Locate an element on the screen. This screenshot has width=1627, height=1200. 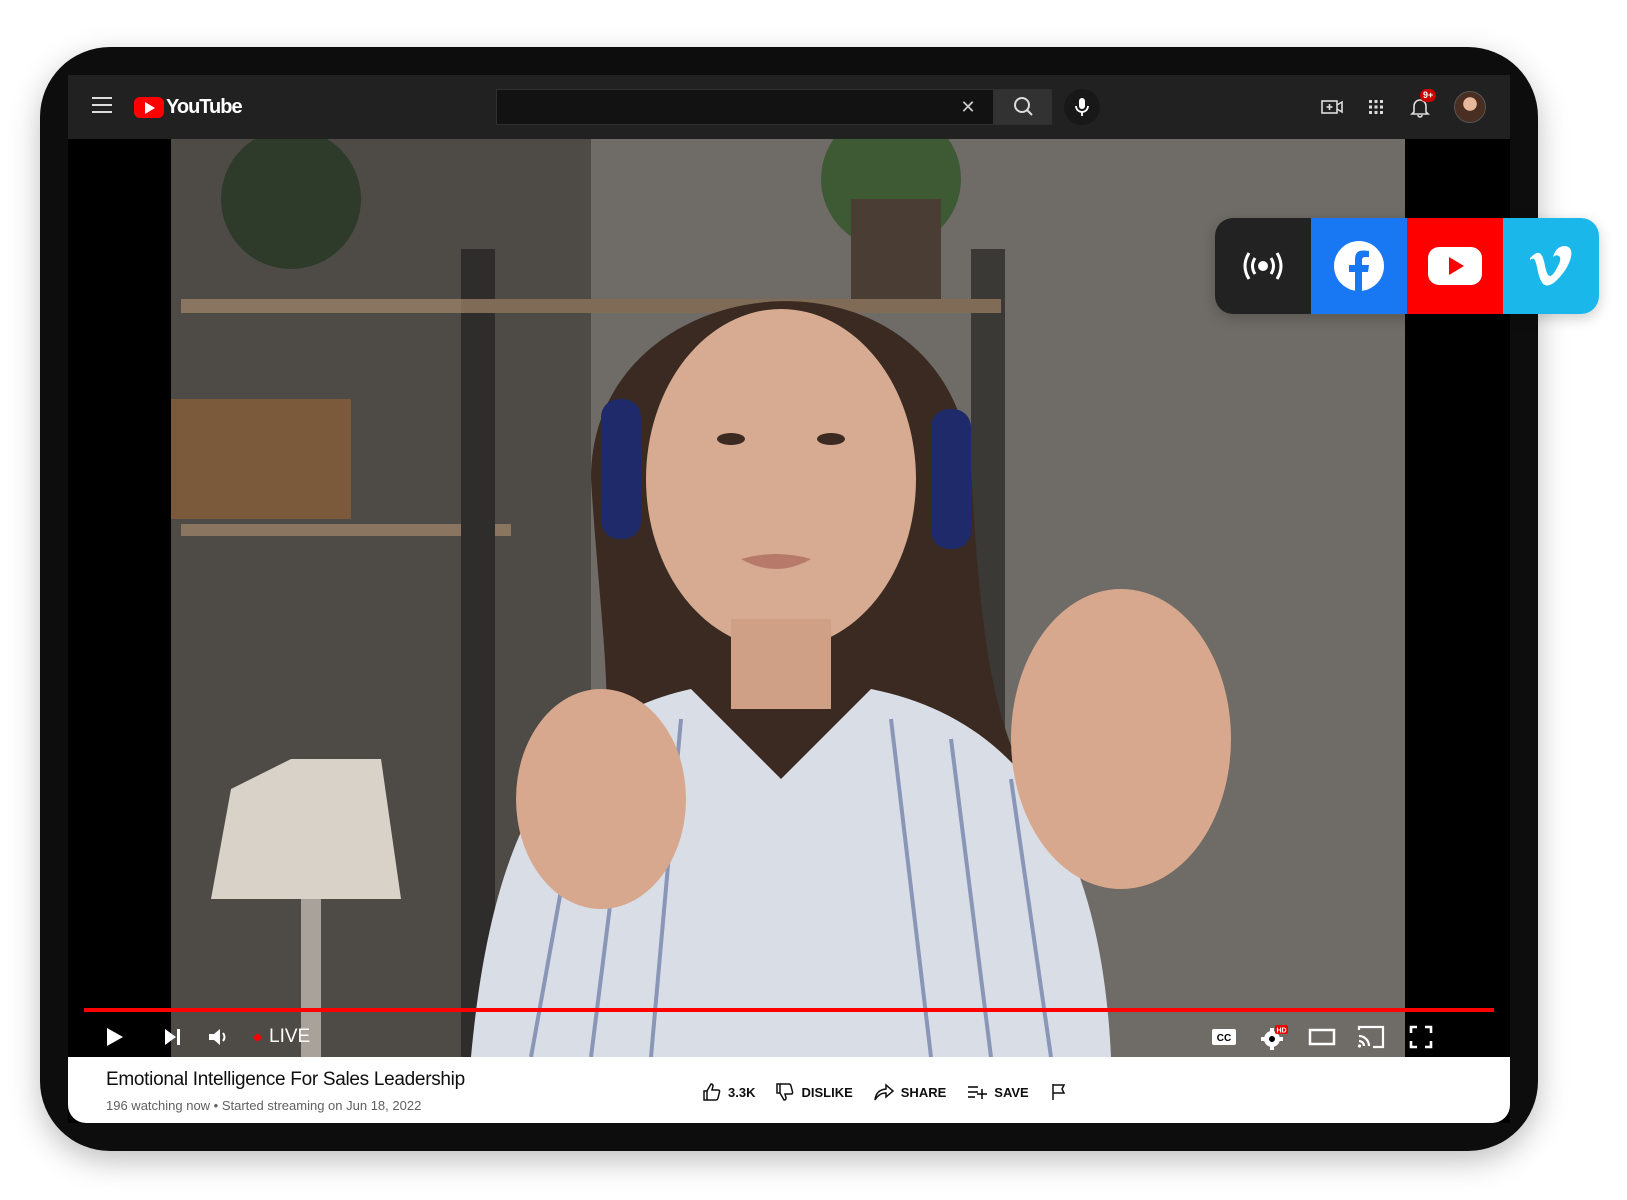
thumbs-down-icon is located at coordinates (785, 1092).